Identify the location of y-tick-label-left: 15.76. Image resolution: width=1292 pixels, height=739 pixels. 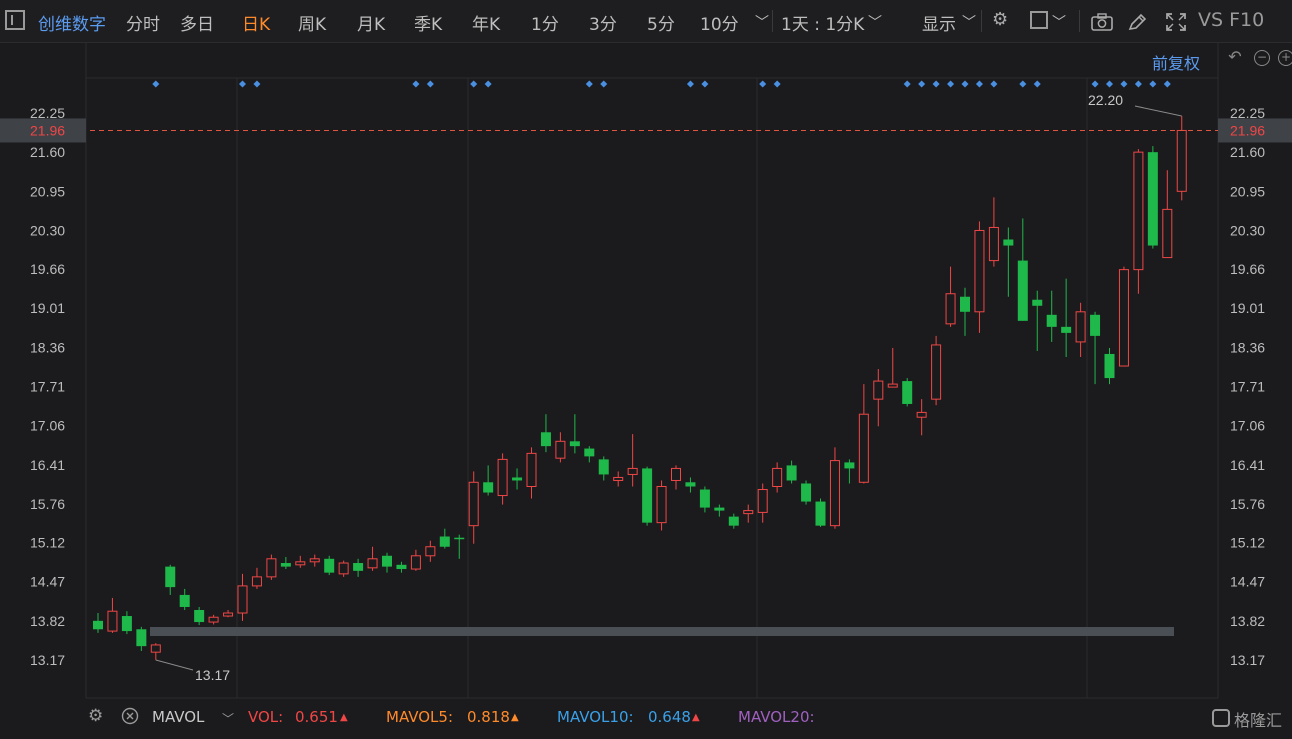
(47, 504).